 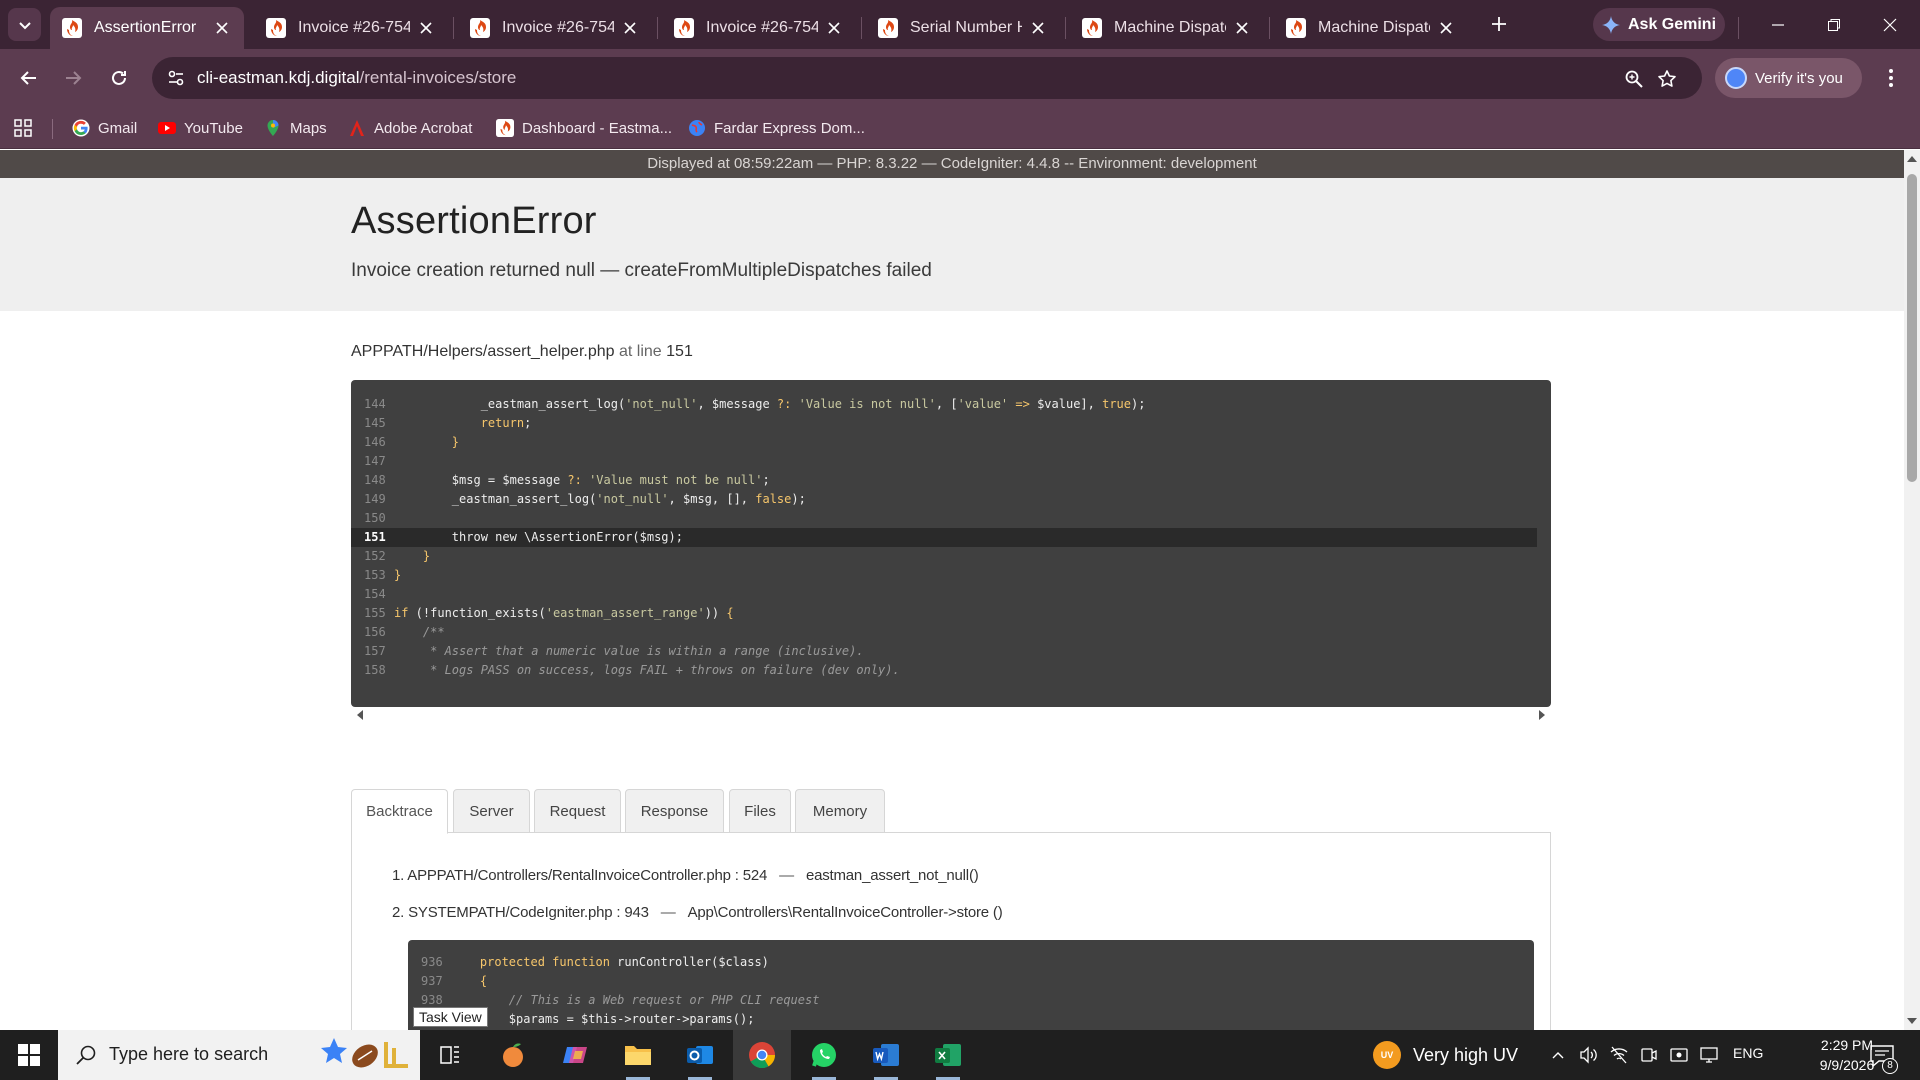 What do you see at coordinates (1891, 78) in the screenshot?
I see `browser-menu-button` at bounding box center [1891, 78].